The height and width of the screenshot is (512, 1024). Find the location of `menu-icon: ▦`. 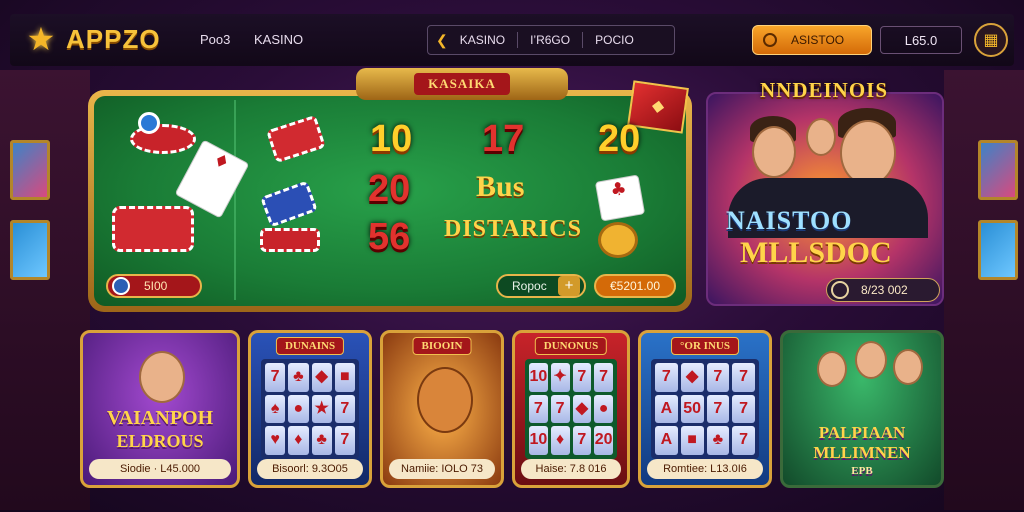

menu-icon: ▦ is located at coordinates (991, 40).